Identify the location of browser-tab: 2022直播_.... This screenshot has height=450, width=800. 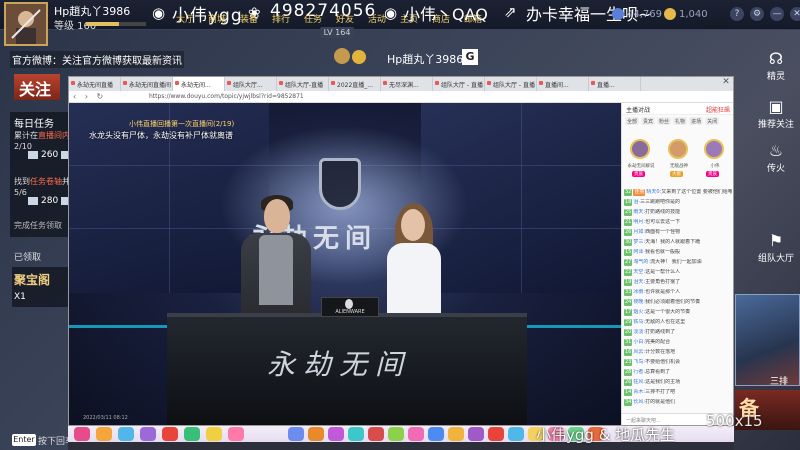
(355, 84).